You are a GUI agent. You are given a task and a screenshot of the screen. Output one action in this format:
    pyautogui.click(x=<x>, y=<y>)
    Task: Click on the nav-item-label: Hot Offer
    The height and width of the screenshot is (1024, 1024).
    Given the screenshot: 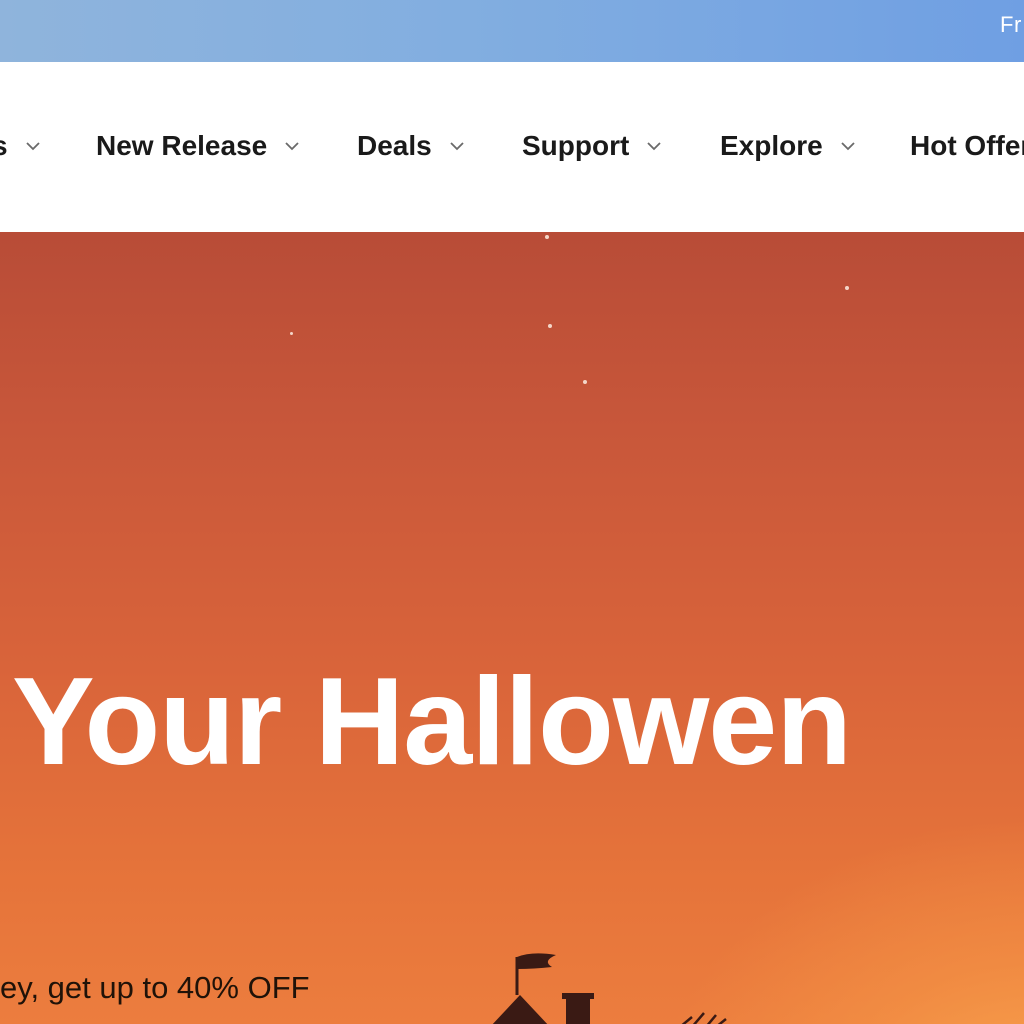 What is the action you would take?
    pyautogui.click(x=967, y=145)
    